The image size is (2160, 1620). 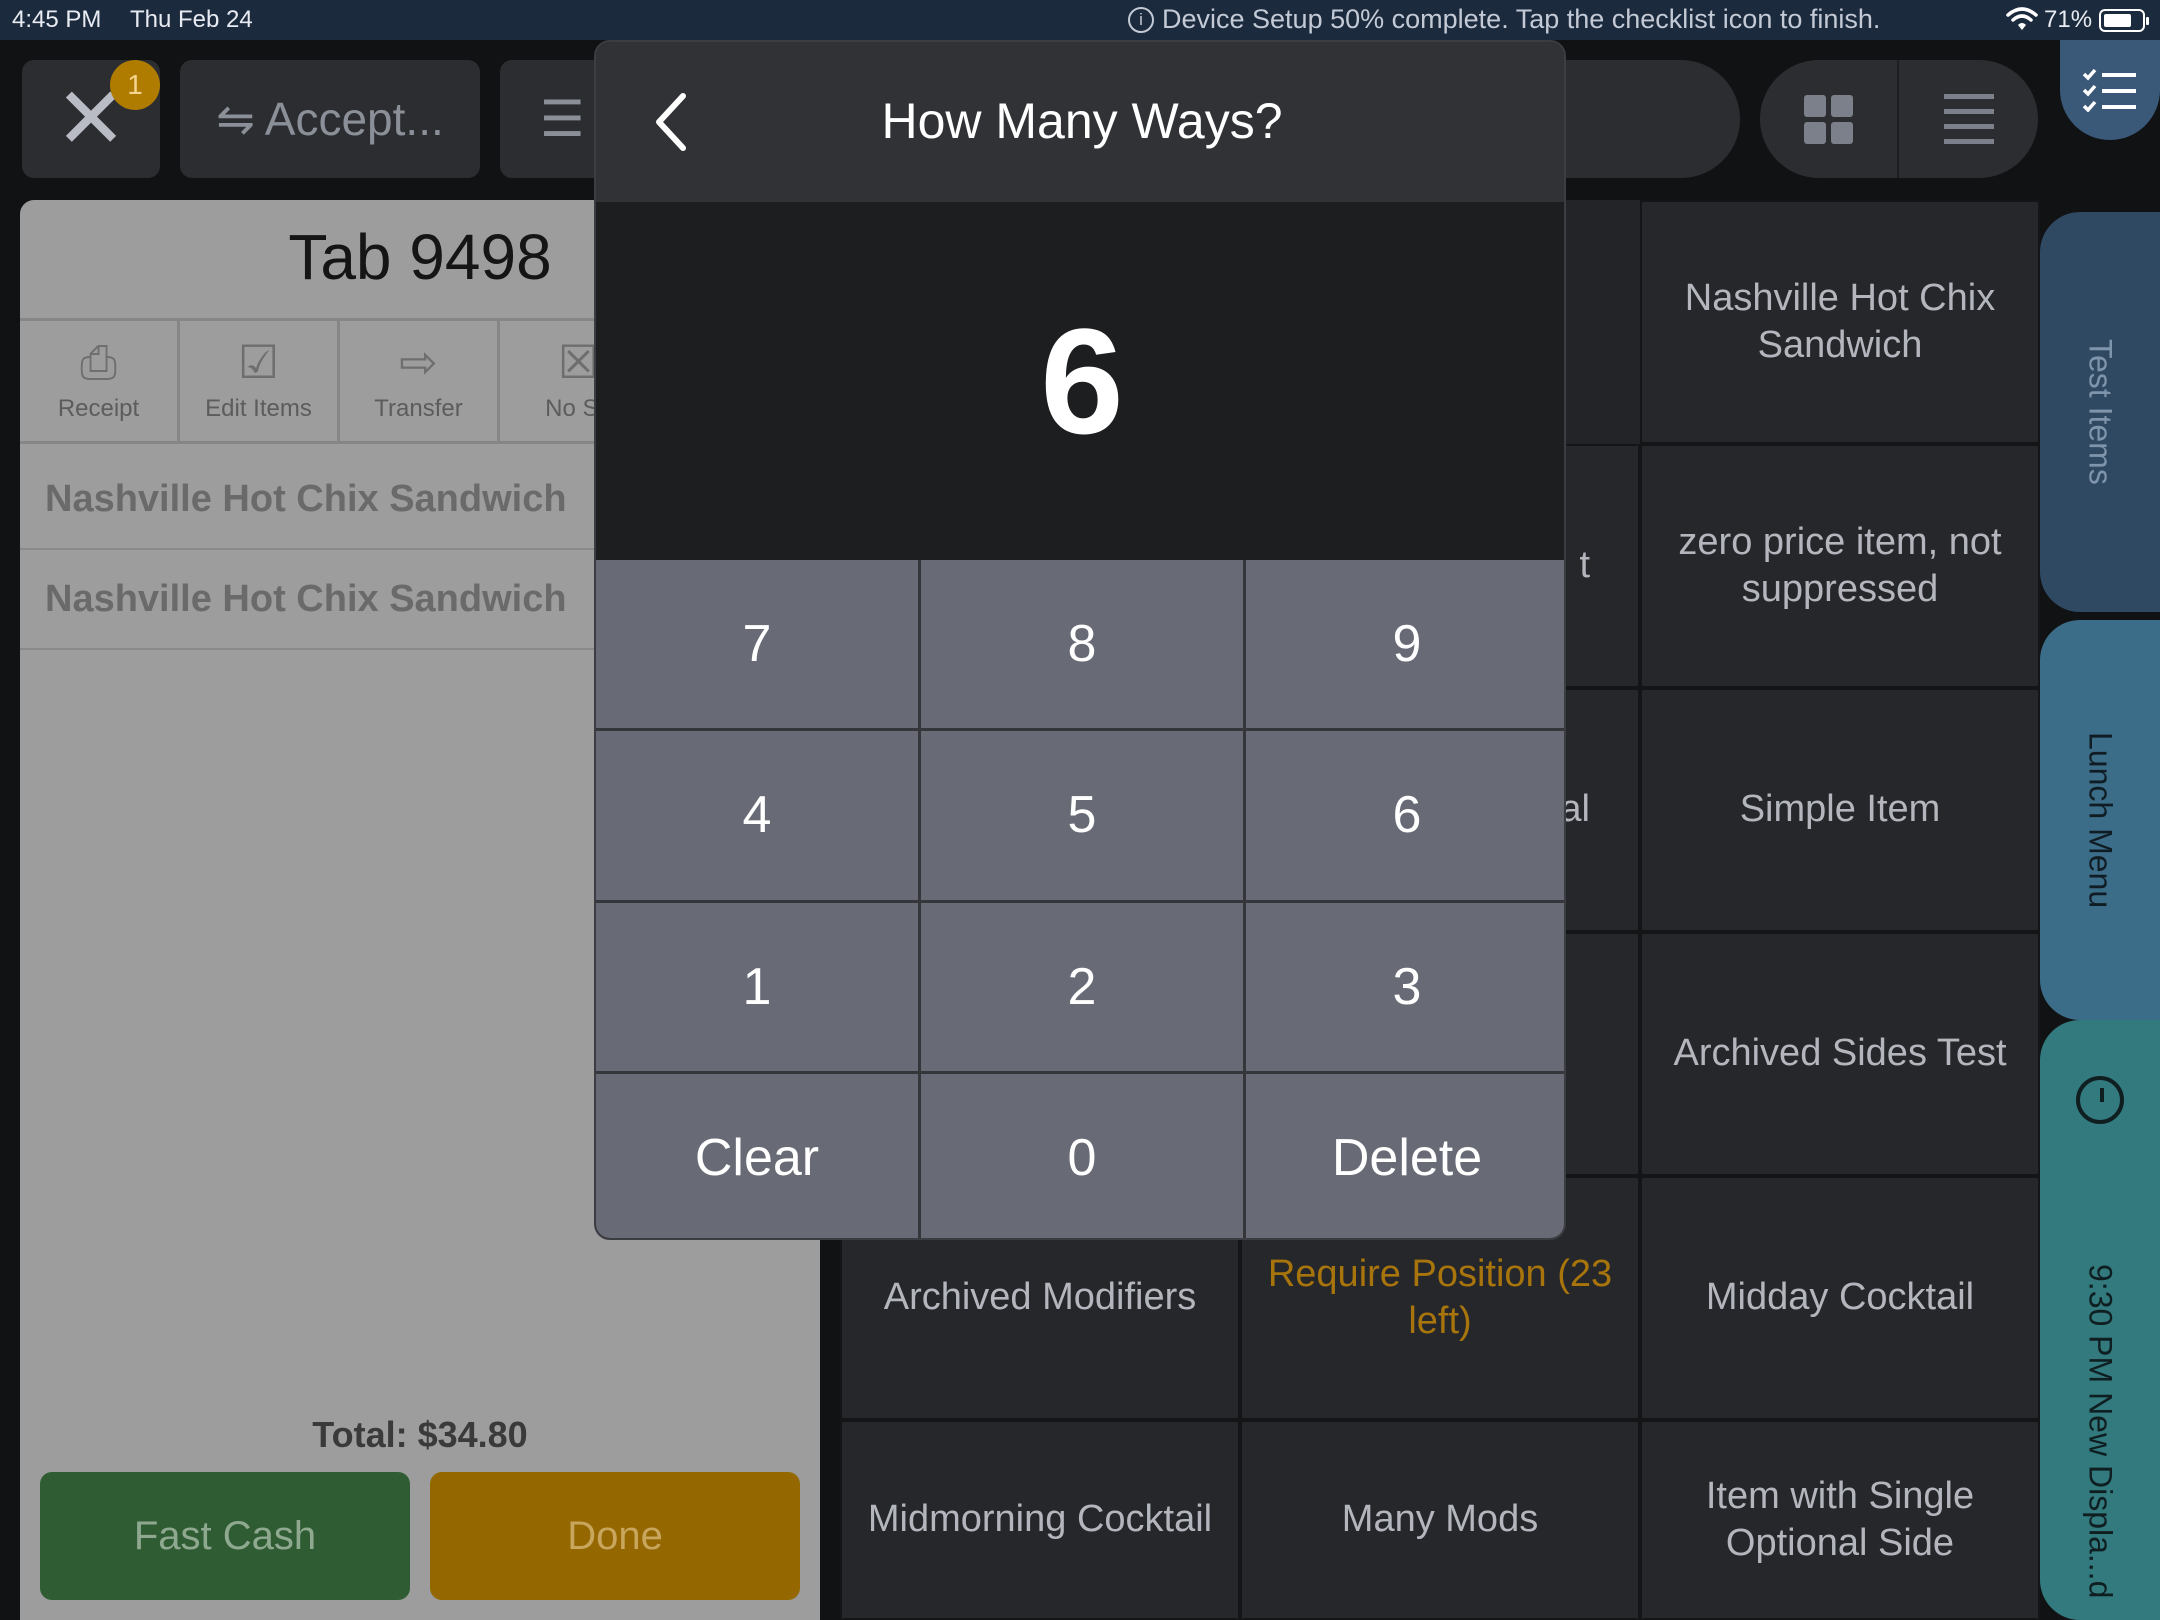 I want to click on dialog-title: How Many Ways?, so click(x=1082, y=121).